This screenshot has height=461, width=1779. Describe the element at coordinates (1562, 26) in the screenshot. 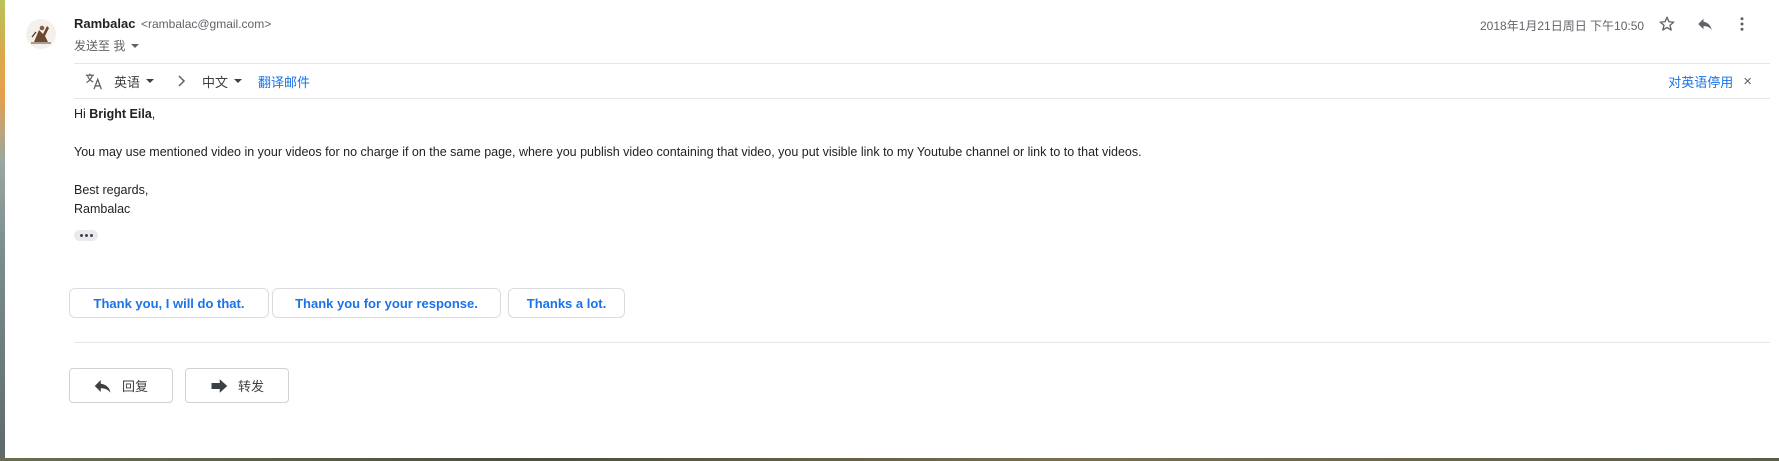

I see `message-date: 2018年1月21日周日 下午10:50` at that location.